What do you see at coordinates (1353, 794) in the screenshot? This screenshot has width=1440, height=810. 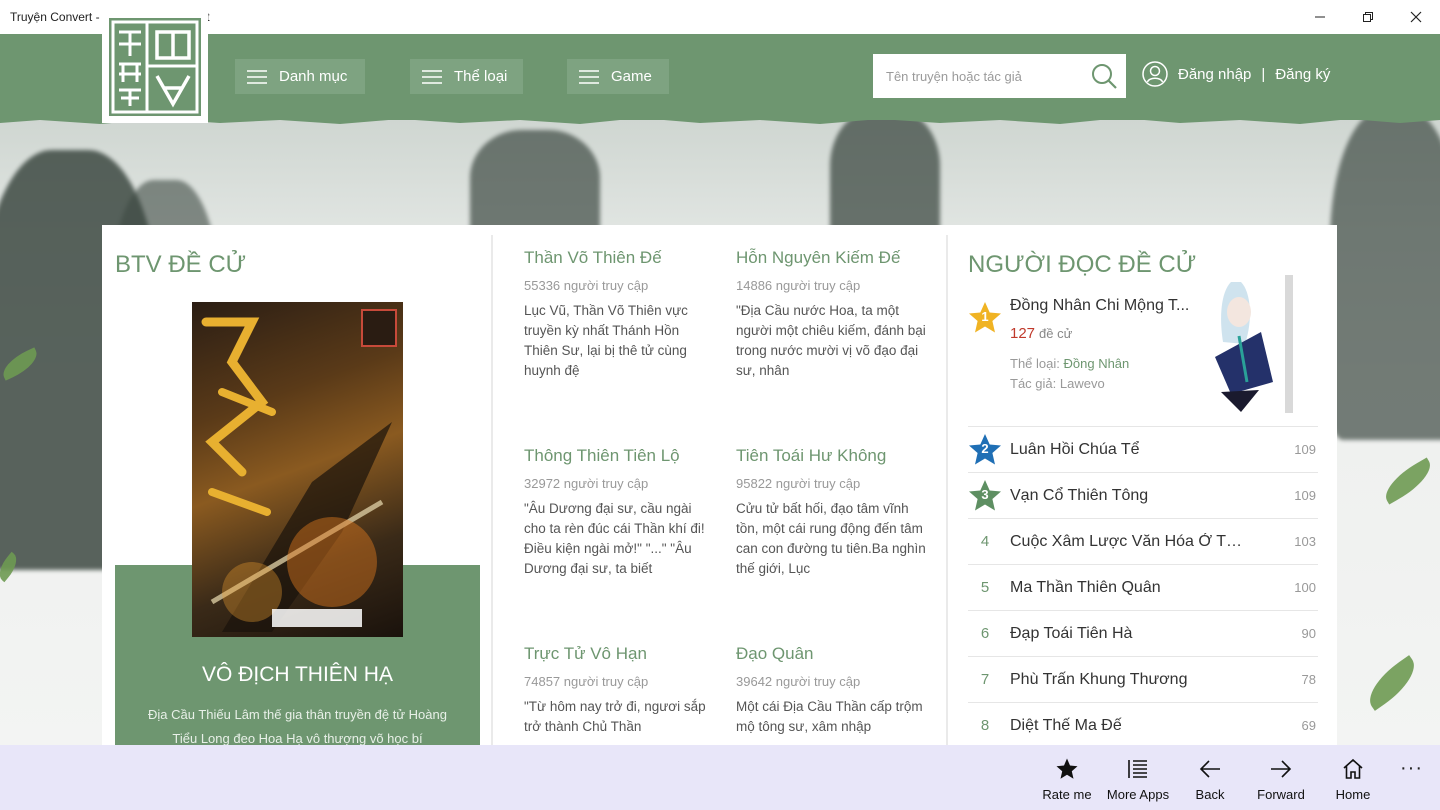 I see `home-label: Home` at bounding box center [1353, 794].